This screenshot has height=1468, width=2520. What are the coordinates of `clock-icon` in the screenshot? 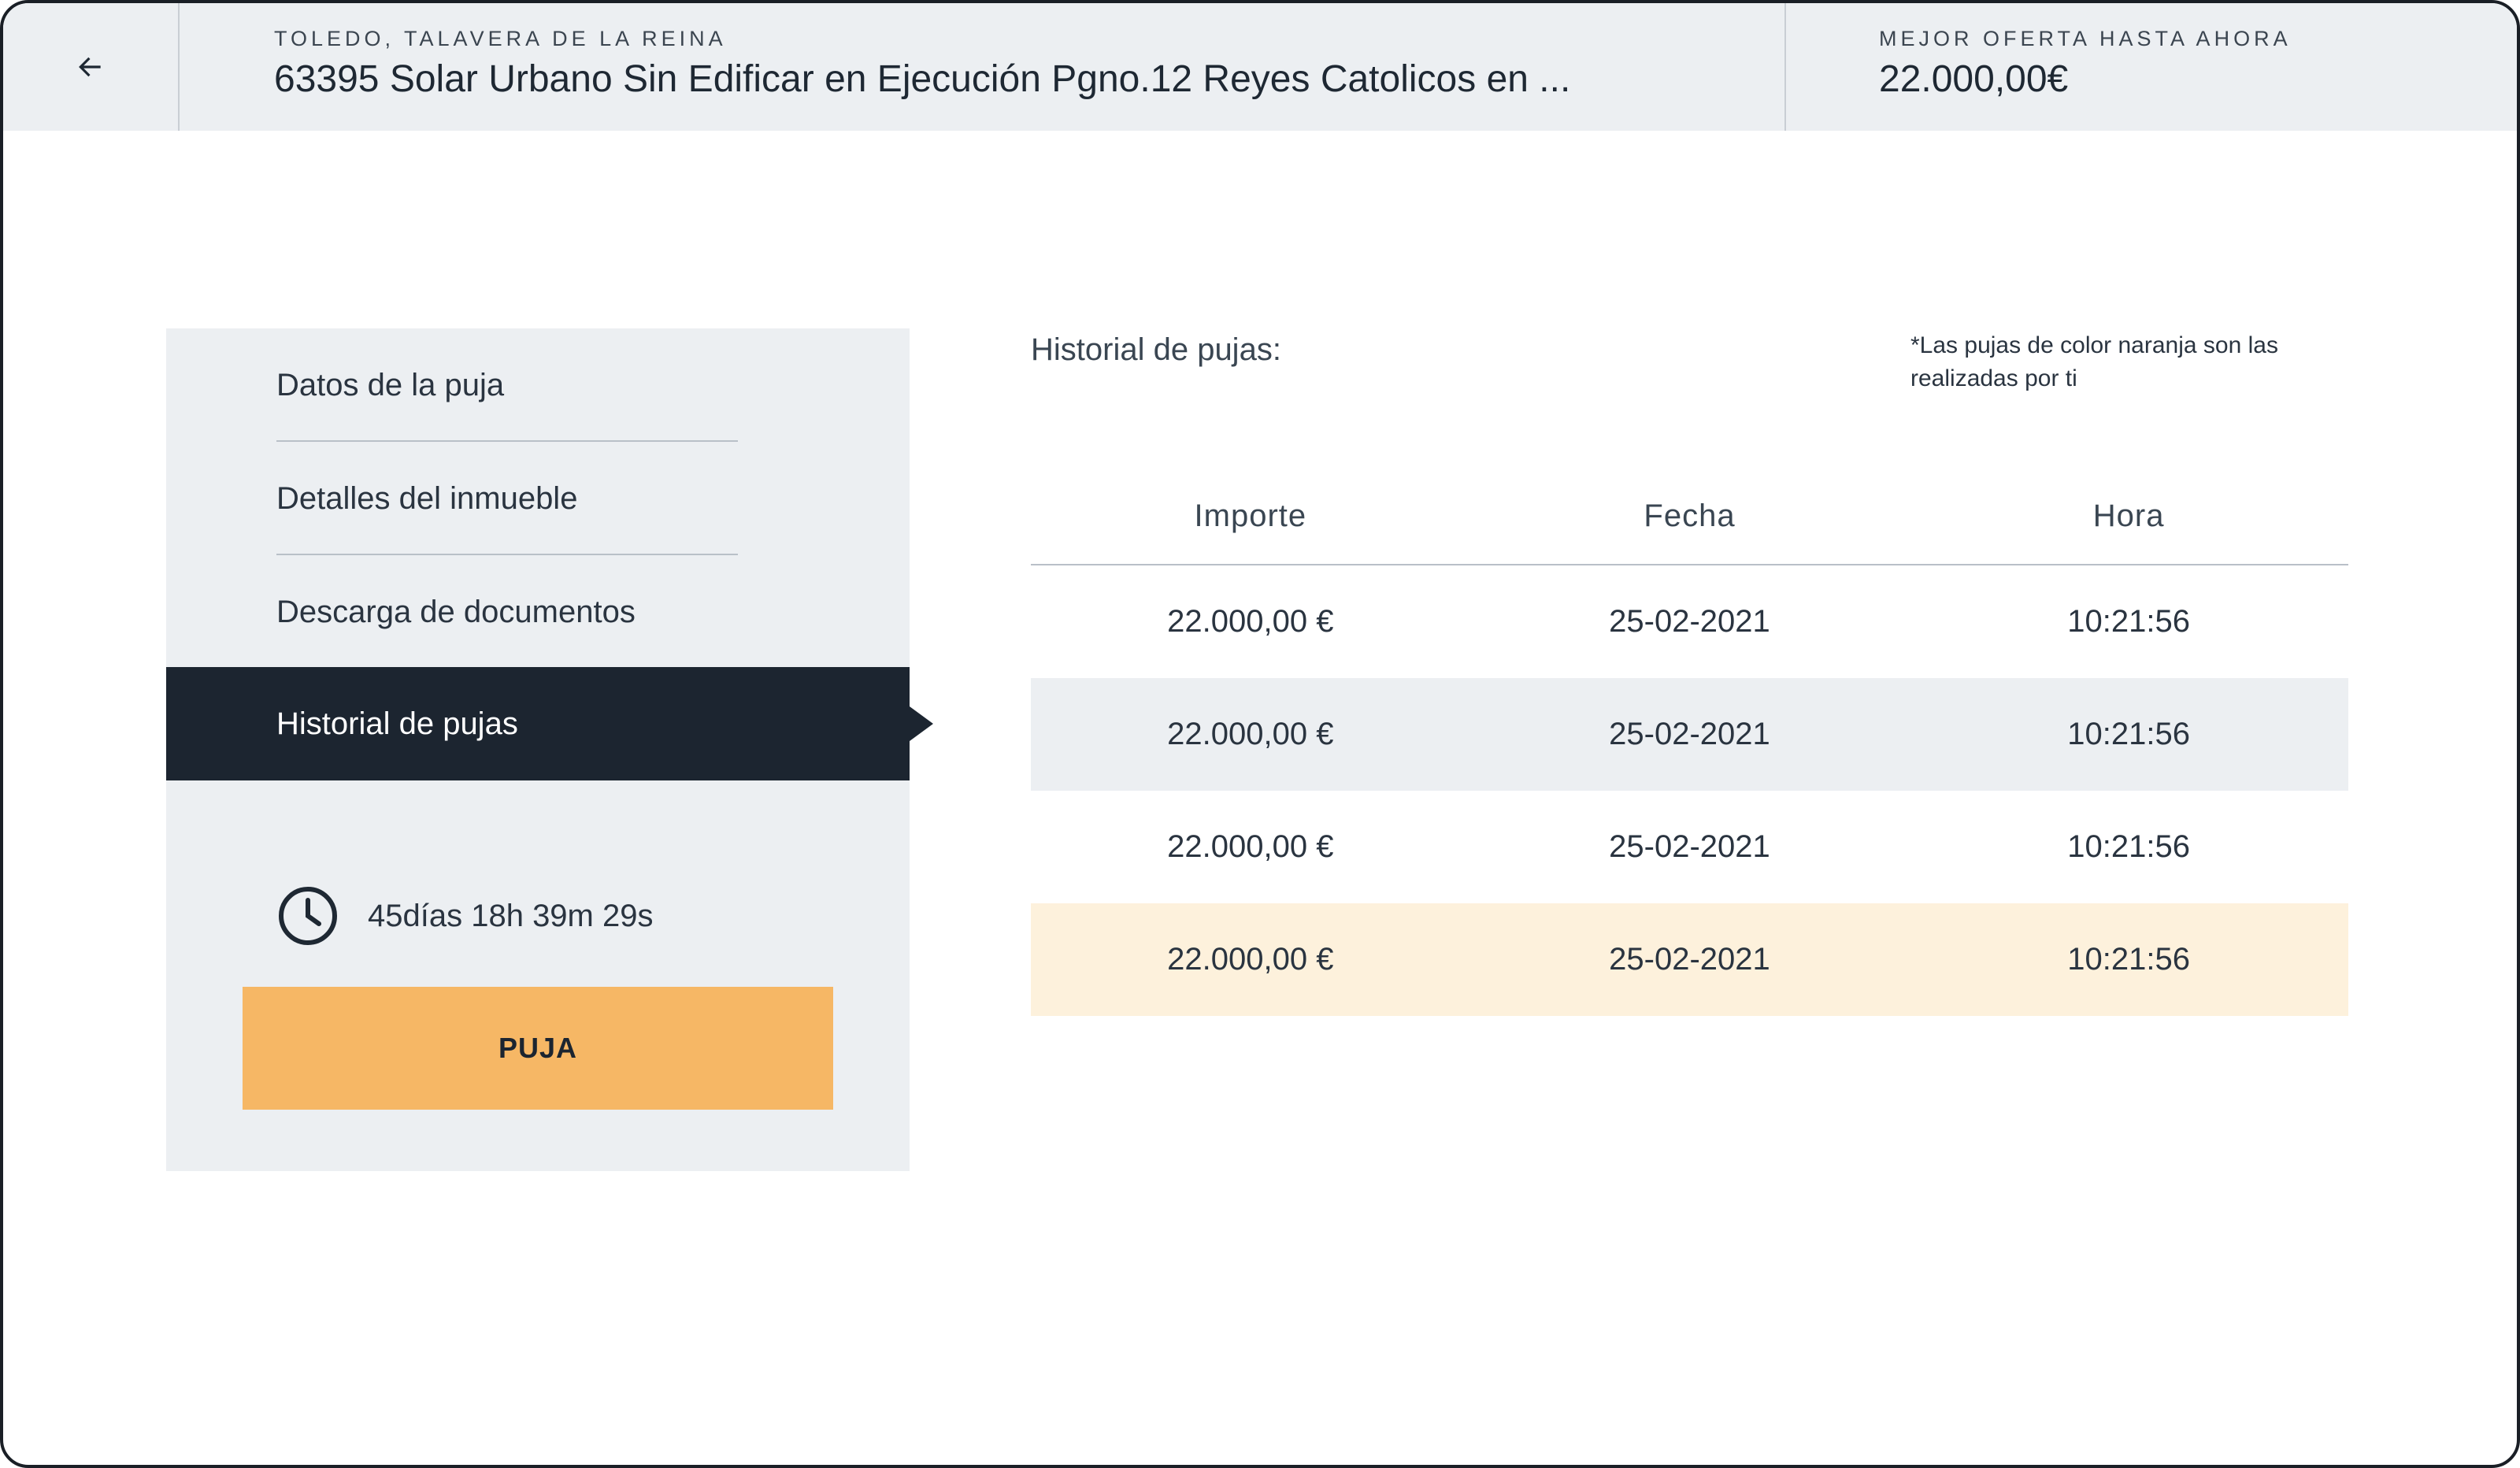 It's located at (308, 916).